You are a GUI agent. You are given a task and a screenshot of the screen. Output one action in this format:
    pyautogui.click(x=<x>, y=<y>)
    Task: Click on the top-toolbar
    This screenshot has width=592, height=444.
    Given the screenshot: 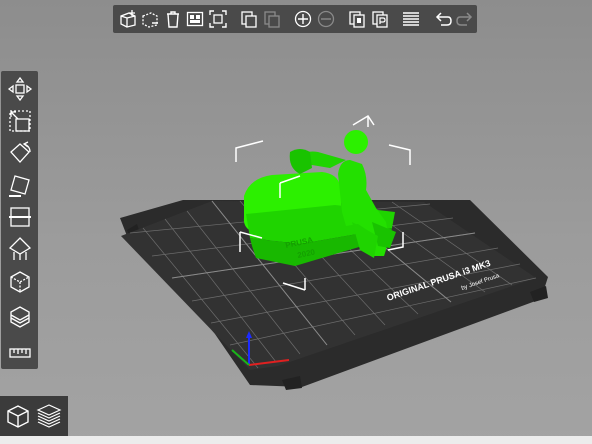 What is the action you would take?
    pyautogui.click(x=295, y=19)
    